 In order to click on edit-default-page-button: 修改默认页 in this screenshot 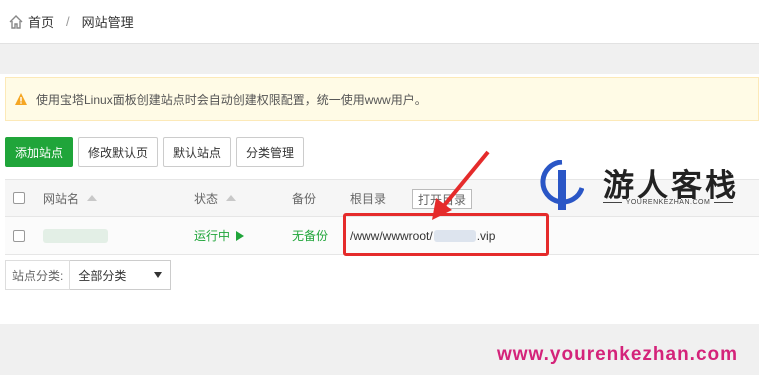, I will do `click(118, 152)`.